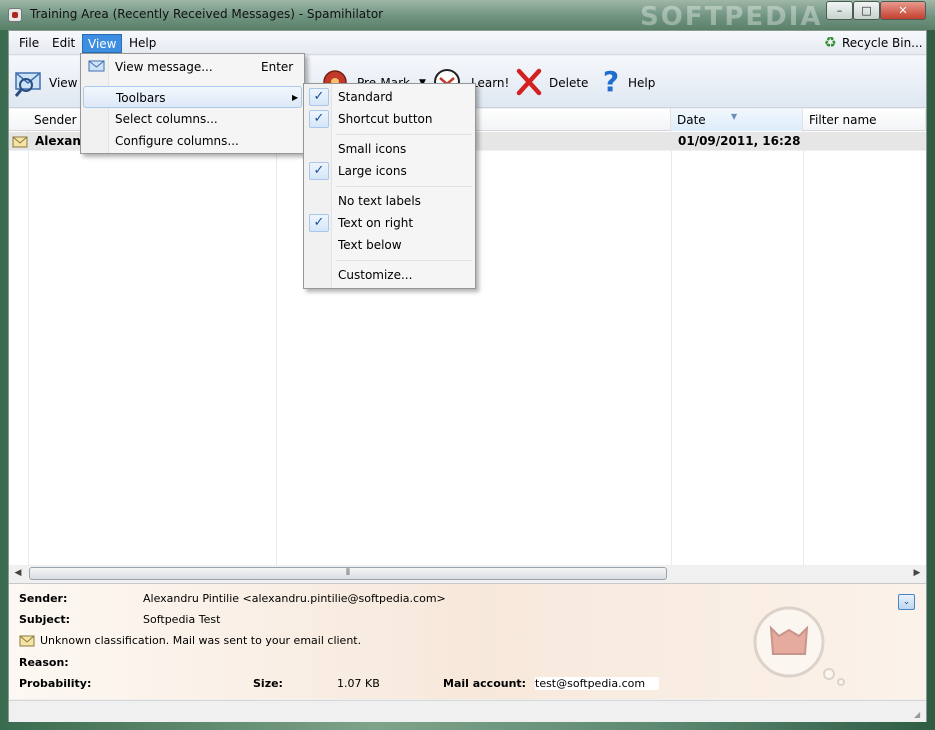 The height and width of the screenshot is (730, 935). Describe the element at coordinates (799, 646) in the screenshot. I see `devil-icon` at that location.